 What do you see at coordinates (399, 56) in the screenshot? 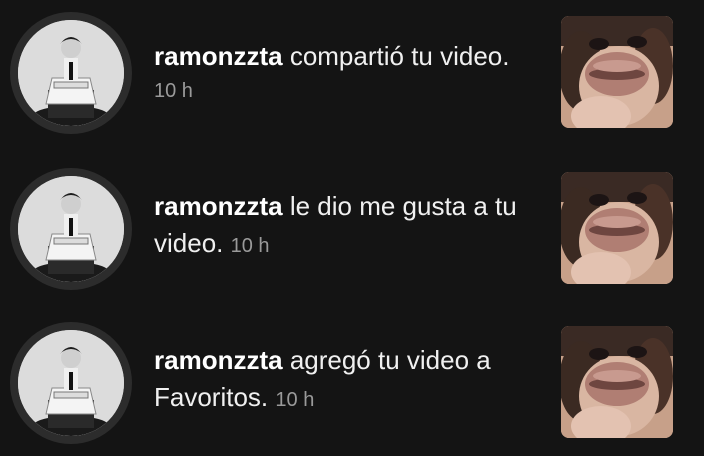
I see `notification-message: compartió tu video.` at bounding box center [399, 56].